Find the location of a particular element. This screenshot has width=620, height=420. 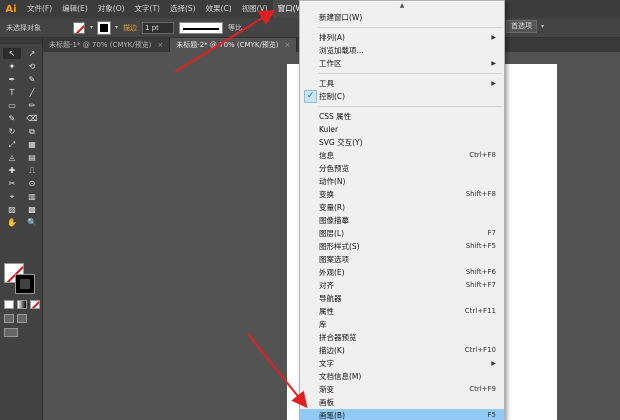

panel-menu-icon: ▾ is located at coordinates (542, 26).